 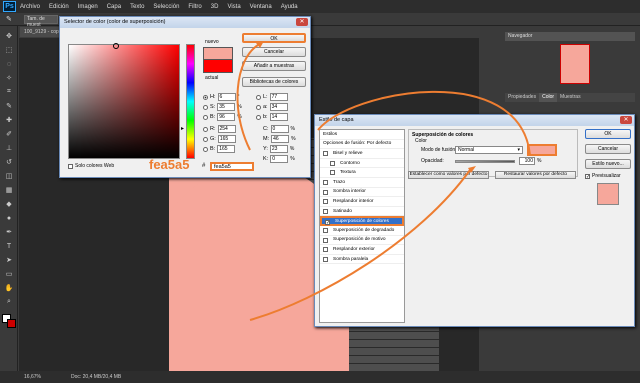 What do you see at coordinates (11, 323) in the screenshot?
I see `background-color-swatch` at bounding box center [11, 323].